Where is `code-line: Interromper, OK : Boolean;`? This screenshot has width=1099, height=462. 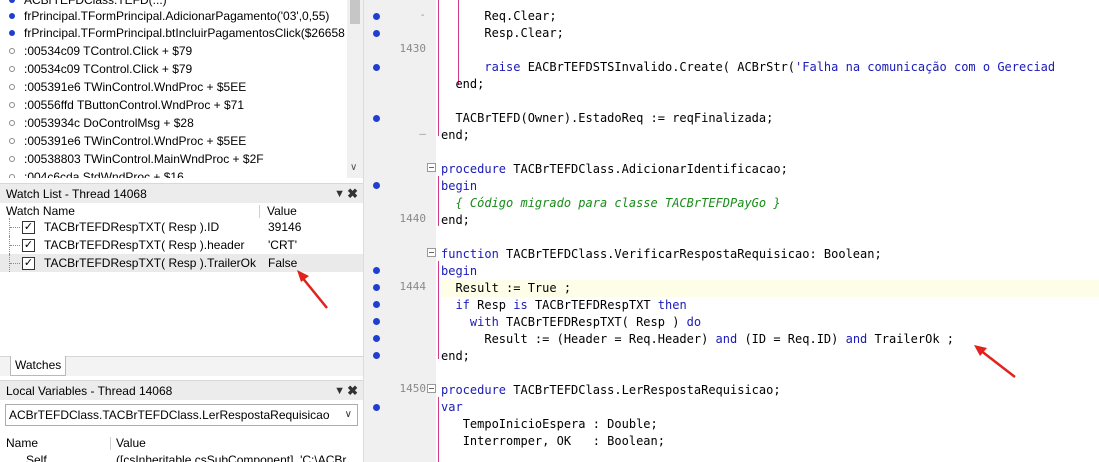 code-line: Interromper, OK : Boolean; is located at coordinates (553, 441).